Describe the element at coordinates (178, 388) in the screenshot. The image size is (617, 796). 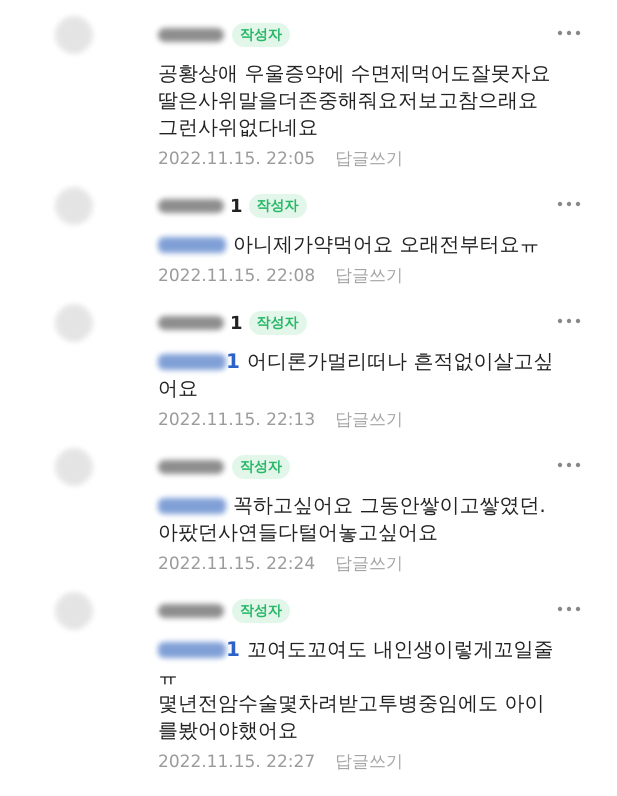
I see `comment-text: 어요` at that location.